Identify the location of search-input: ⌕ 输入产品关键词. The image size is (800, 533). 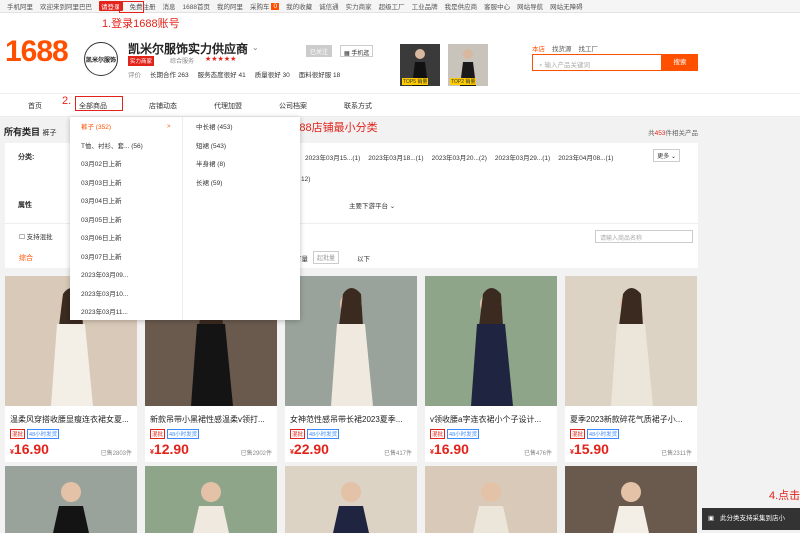
(597, 62).